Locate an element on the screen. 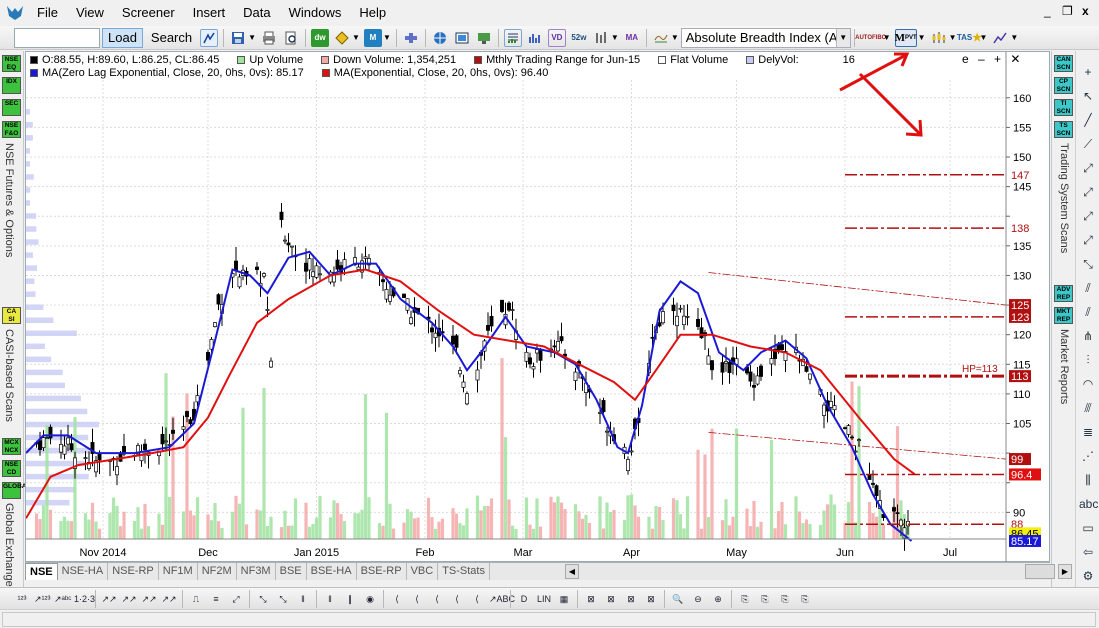  auto-fibo-dropdown-icon: ▼ is located at coordinates (887, 37).